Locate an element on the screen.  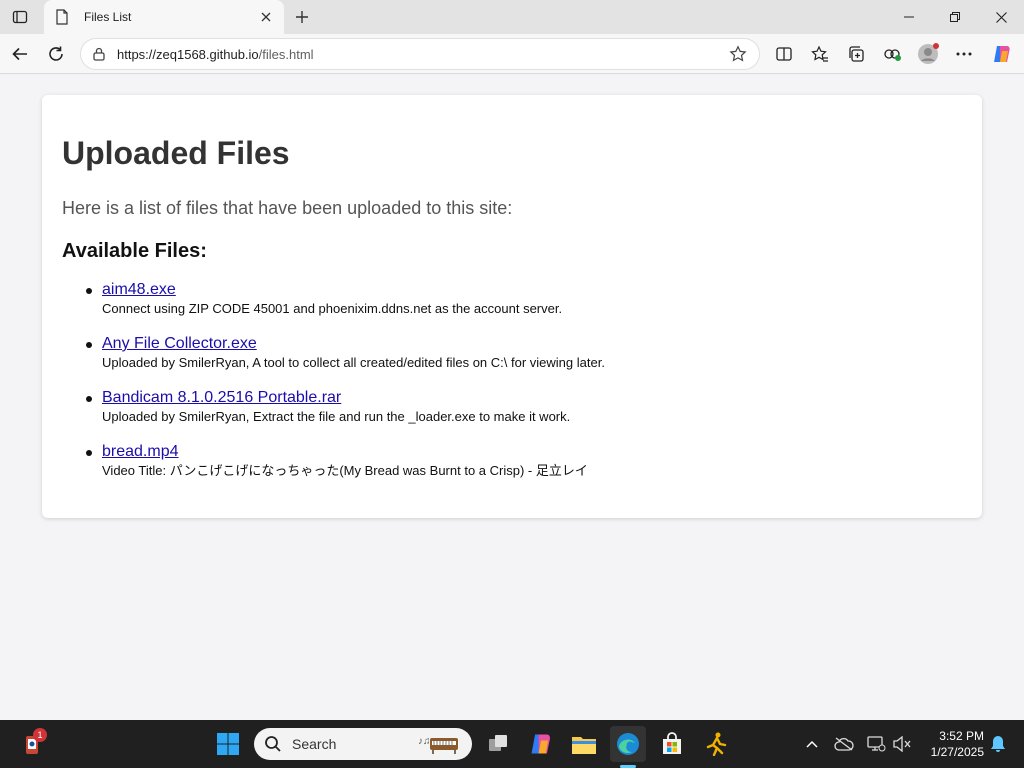
restore-icon is located at coordinates (955, 17).